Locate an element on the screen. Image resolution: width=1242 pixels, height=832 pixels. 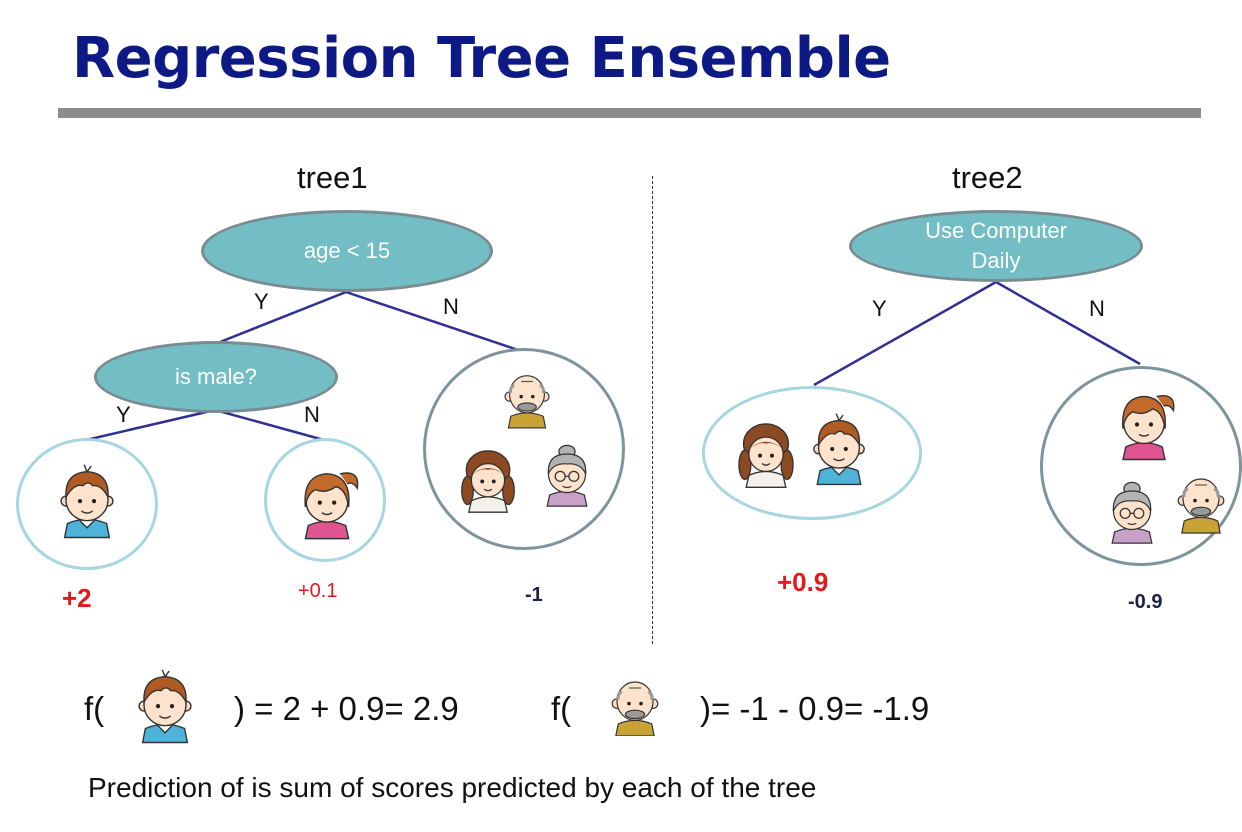
tree1-score-1: +2 is located at coordinates (77, 598).